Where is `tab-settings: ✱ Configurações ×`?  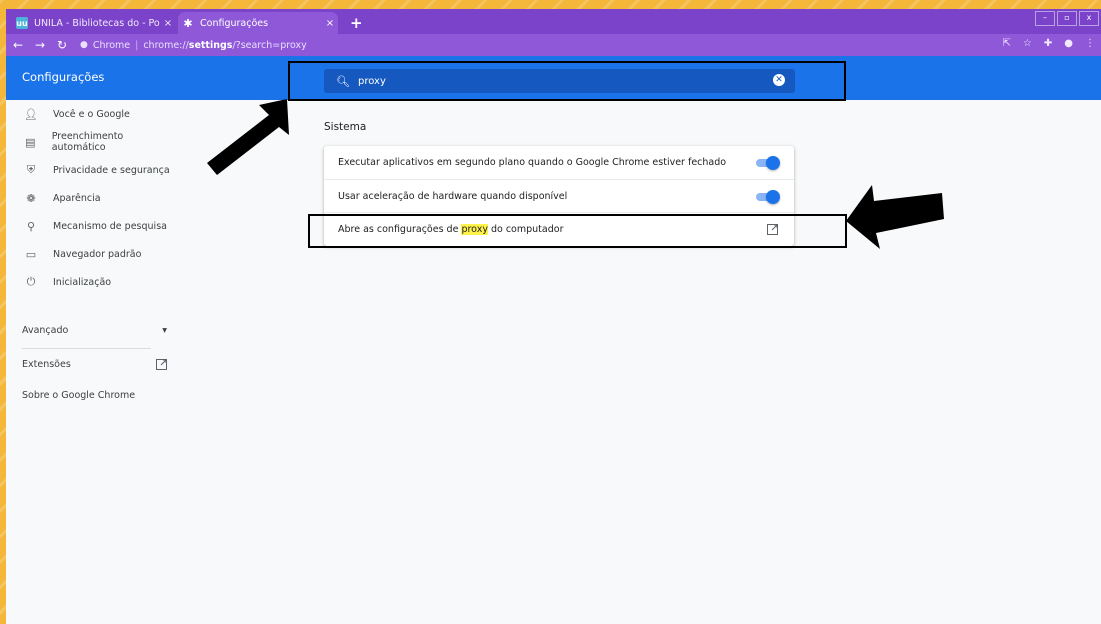
tab-settings: ✱ Configurações × is located at coordinates (258, 23).